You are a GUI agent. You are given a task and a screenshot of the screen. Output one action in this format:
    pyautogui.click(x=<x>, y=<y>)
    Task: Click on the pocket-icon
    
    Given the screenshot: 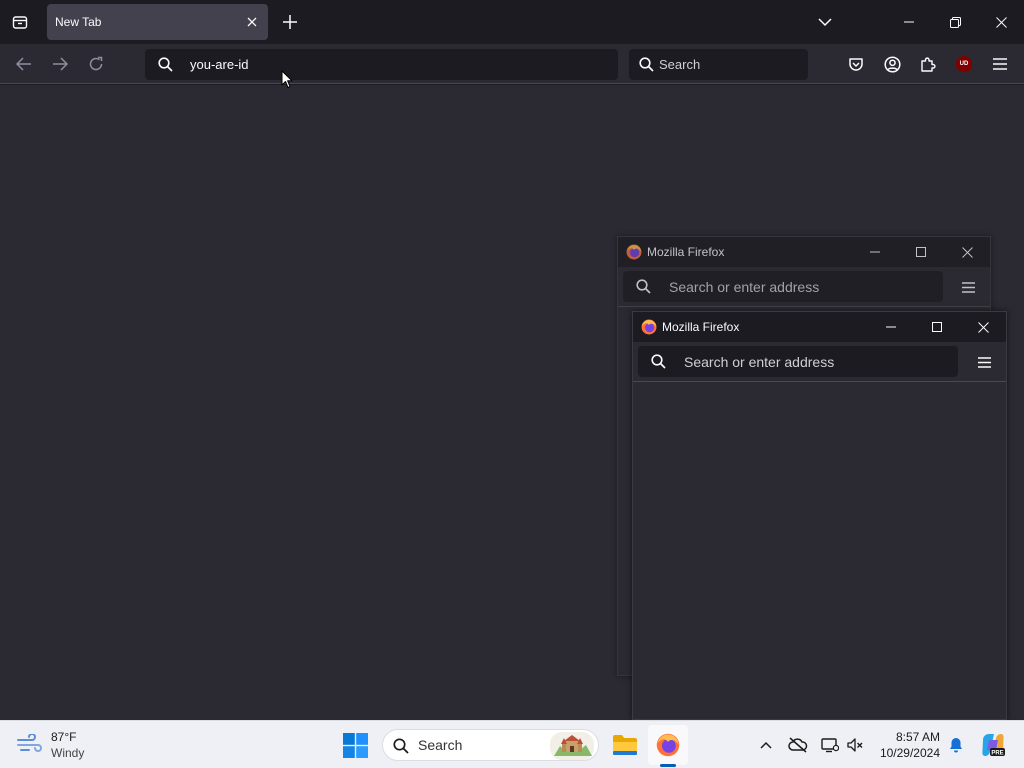 What is the action you would take?
    pyautogui.click(x=856, y=64)
    